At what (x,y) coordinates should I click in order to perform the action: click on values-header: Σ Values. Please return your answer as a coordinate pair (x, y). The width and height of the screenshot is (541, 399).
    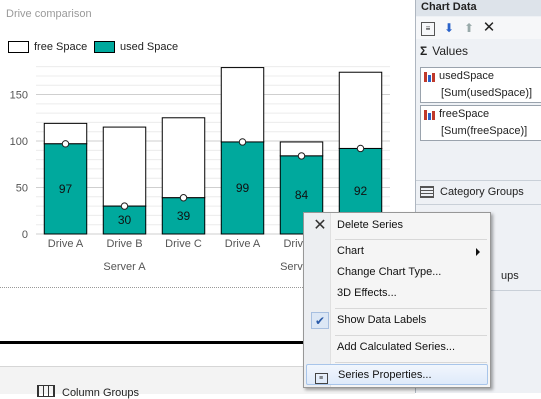
    Looking at the image, I should click on (444, 51).